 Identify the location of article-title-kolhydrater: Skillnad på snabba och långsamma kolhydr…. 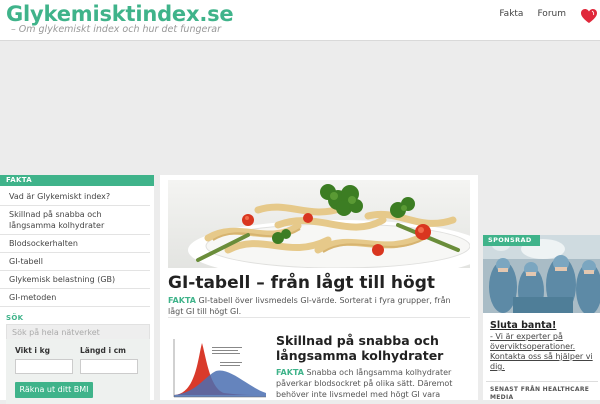
(373, 348).